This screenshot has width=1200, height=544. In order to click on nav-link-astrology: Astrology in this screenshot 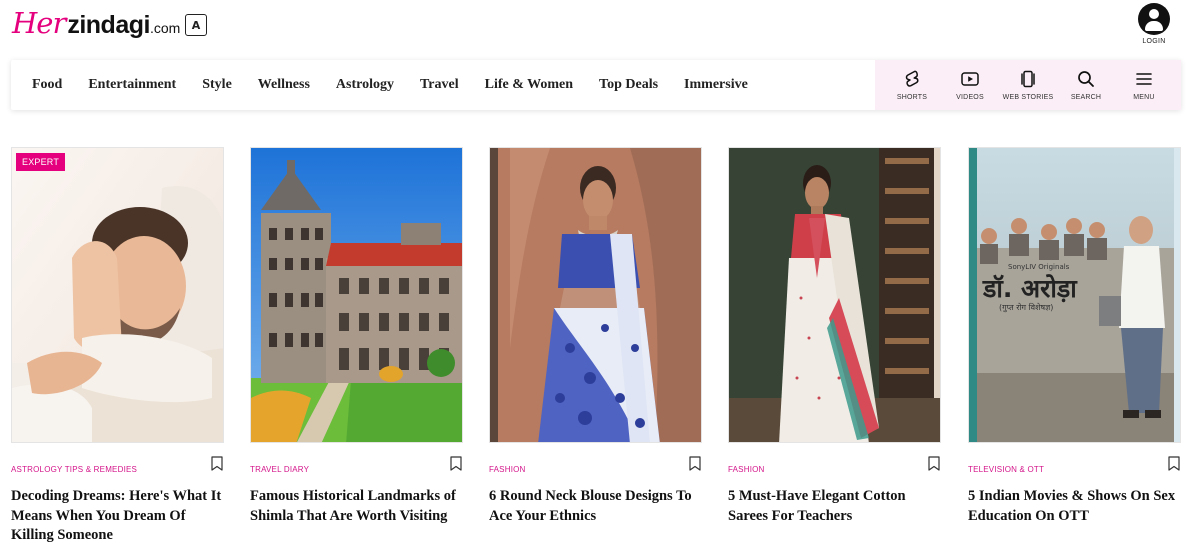, I will do `click(365, 85)`.